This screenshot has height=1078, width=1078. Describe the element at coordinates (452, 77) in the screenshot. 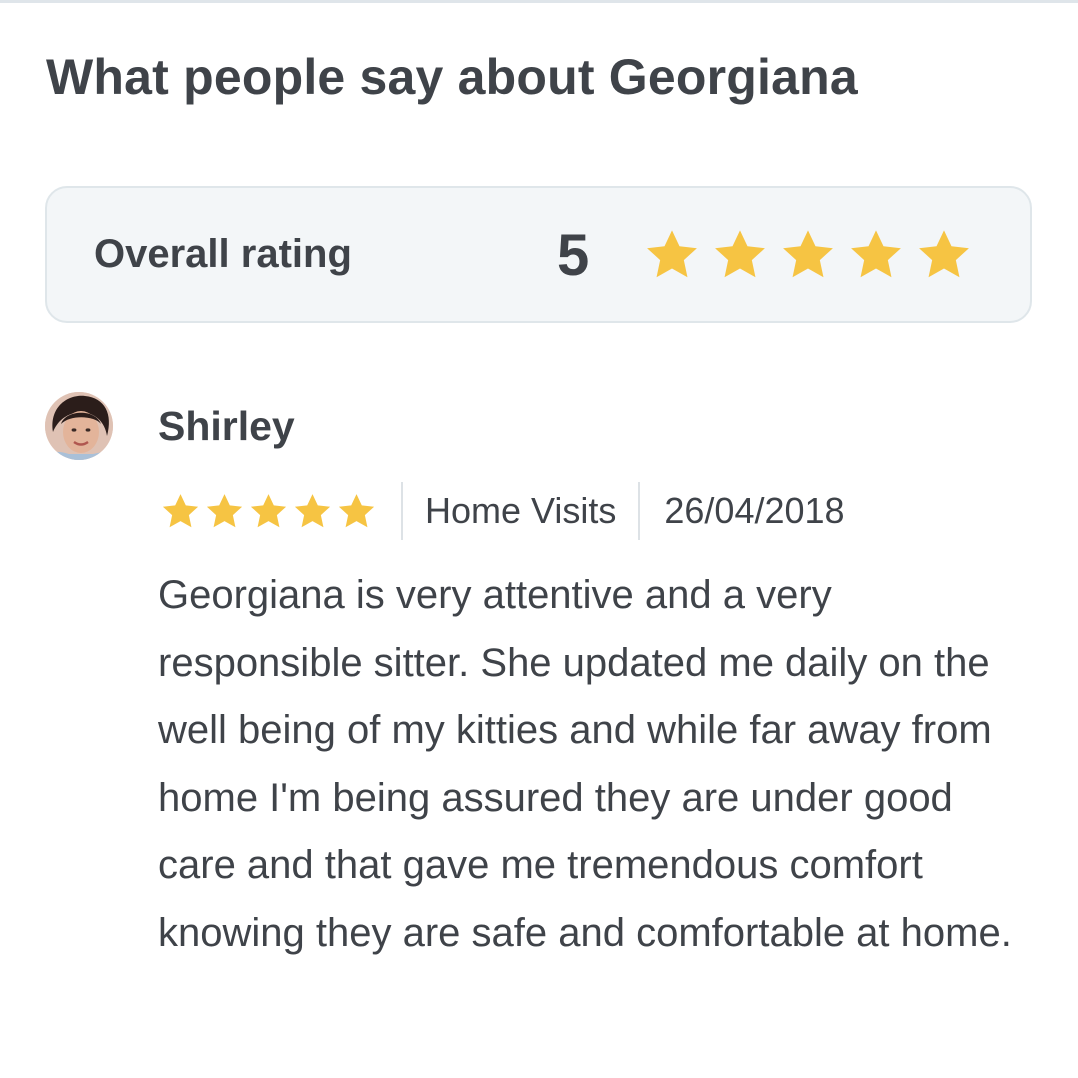

I see `page-title: What people say about Georgiana` at that location.